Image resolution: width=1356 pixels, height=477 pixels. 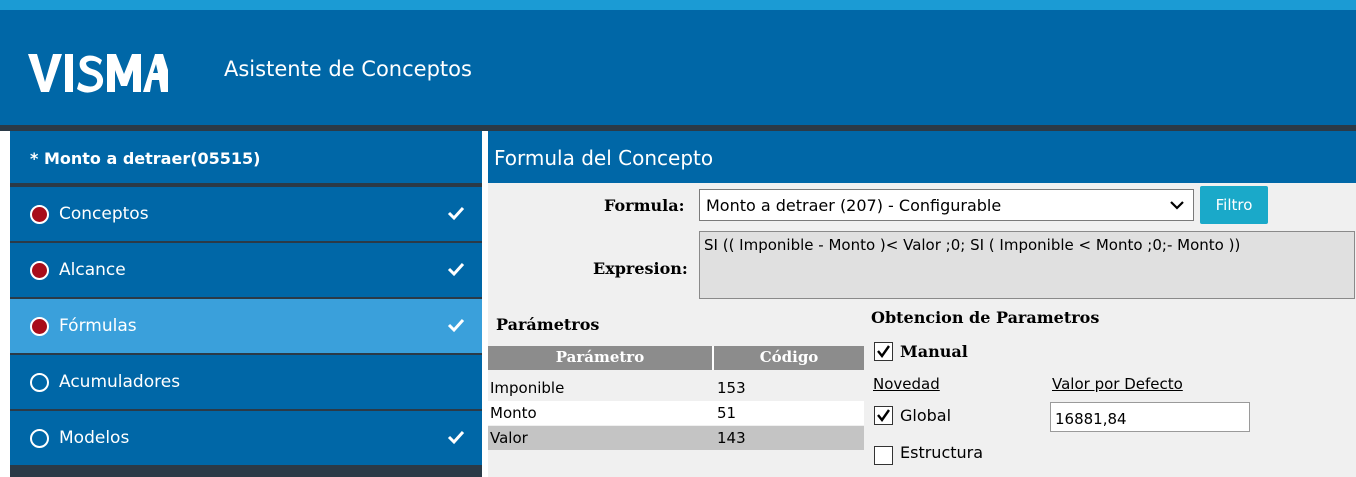 What do you see at coordinates (926, 415) in the screenshot?
I see `global-label: Global` at bounding box center [926, 415].